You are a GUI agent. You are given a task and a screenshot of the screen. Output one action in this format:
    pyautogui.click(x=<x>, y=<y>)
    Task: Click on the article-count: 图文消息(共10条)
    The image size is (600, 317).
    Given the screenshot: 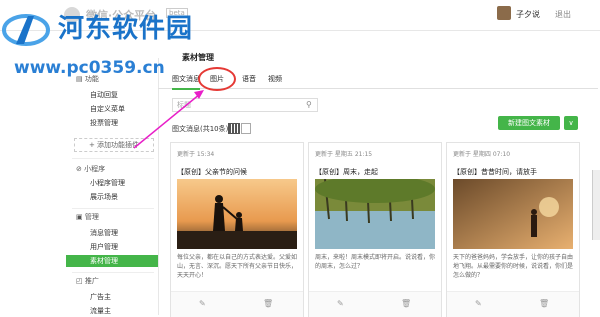 What is the action you would take?
    pyautogui.click(x=200, y=129)
    